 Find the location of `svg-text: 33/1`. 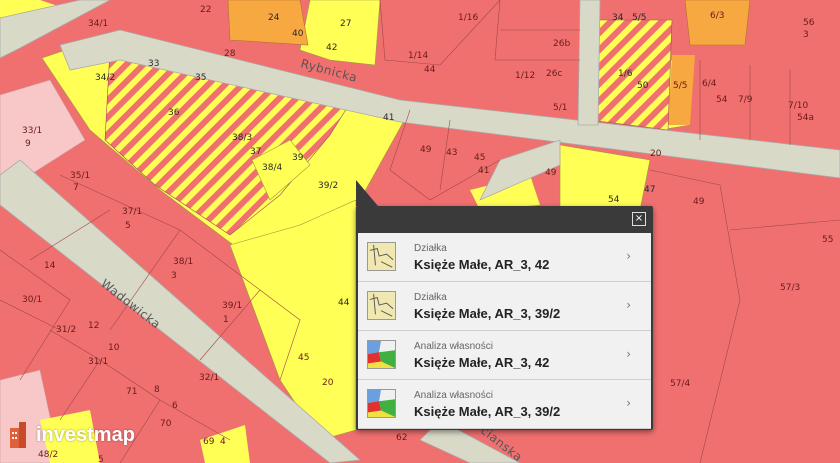

svg-text: 33/1 is located at coordinates (32, 131).